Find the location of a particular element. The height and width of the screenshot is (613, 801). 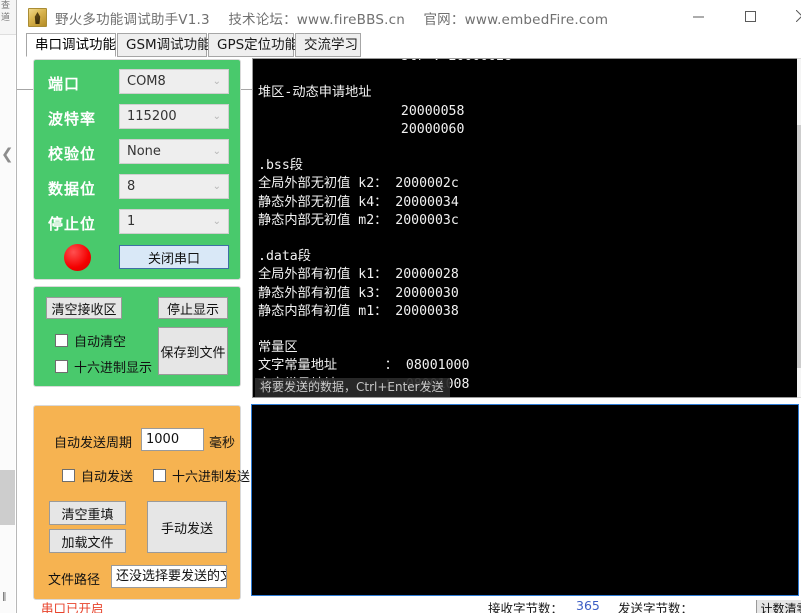

receive-scrollbar: ⌃ ⌄ is located at coordinates (799, 228).